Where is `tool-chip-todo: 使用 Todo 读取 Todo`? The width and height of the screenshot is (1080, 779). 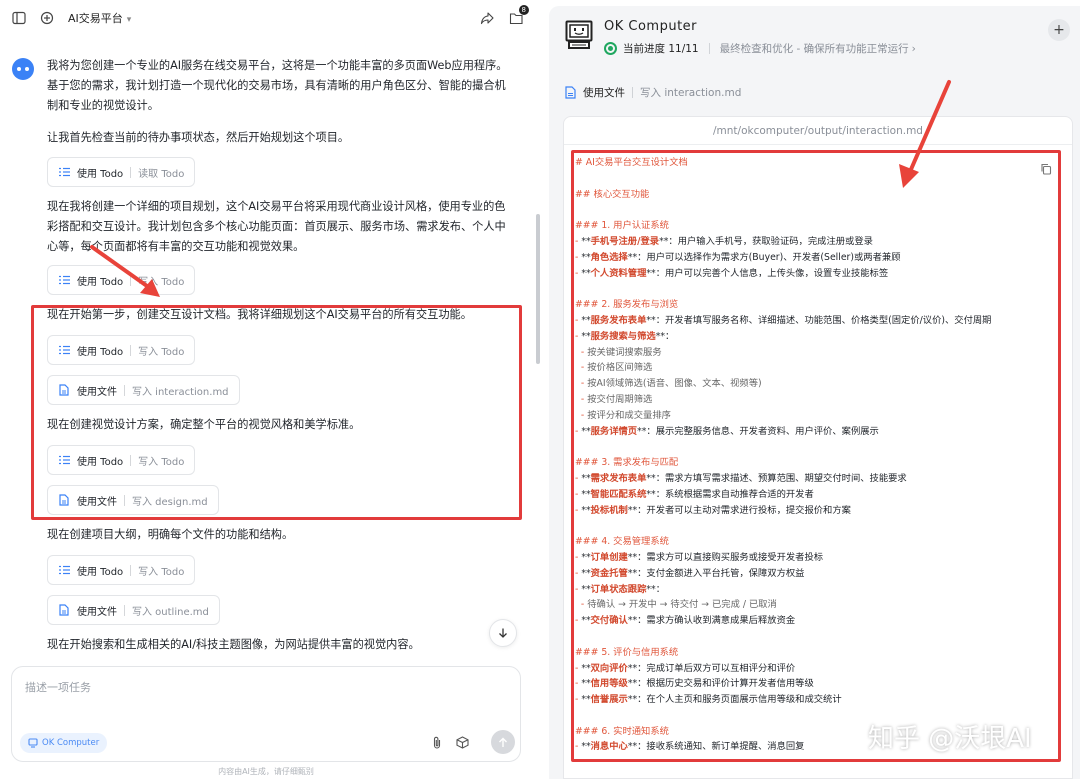
tool-chip-todo: 使用 Todo 读取 Todo is located at coordinates (121, 172).